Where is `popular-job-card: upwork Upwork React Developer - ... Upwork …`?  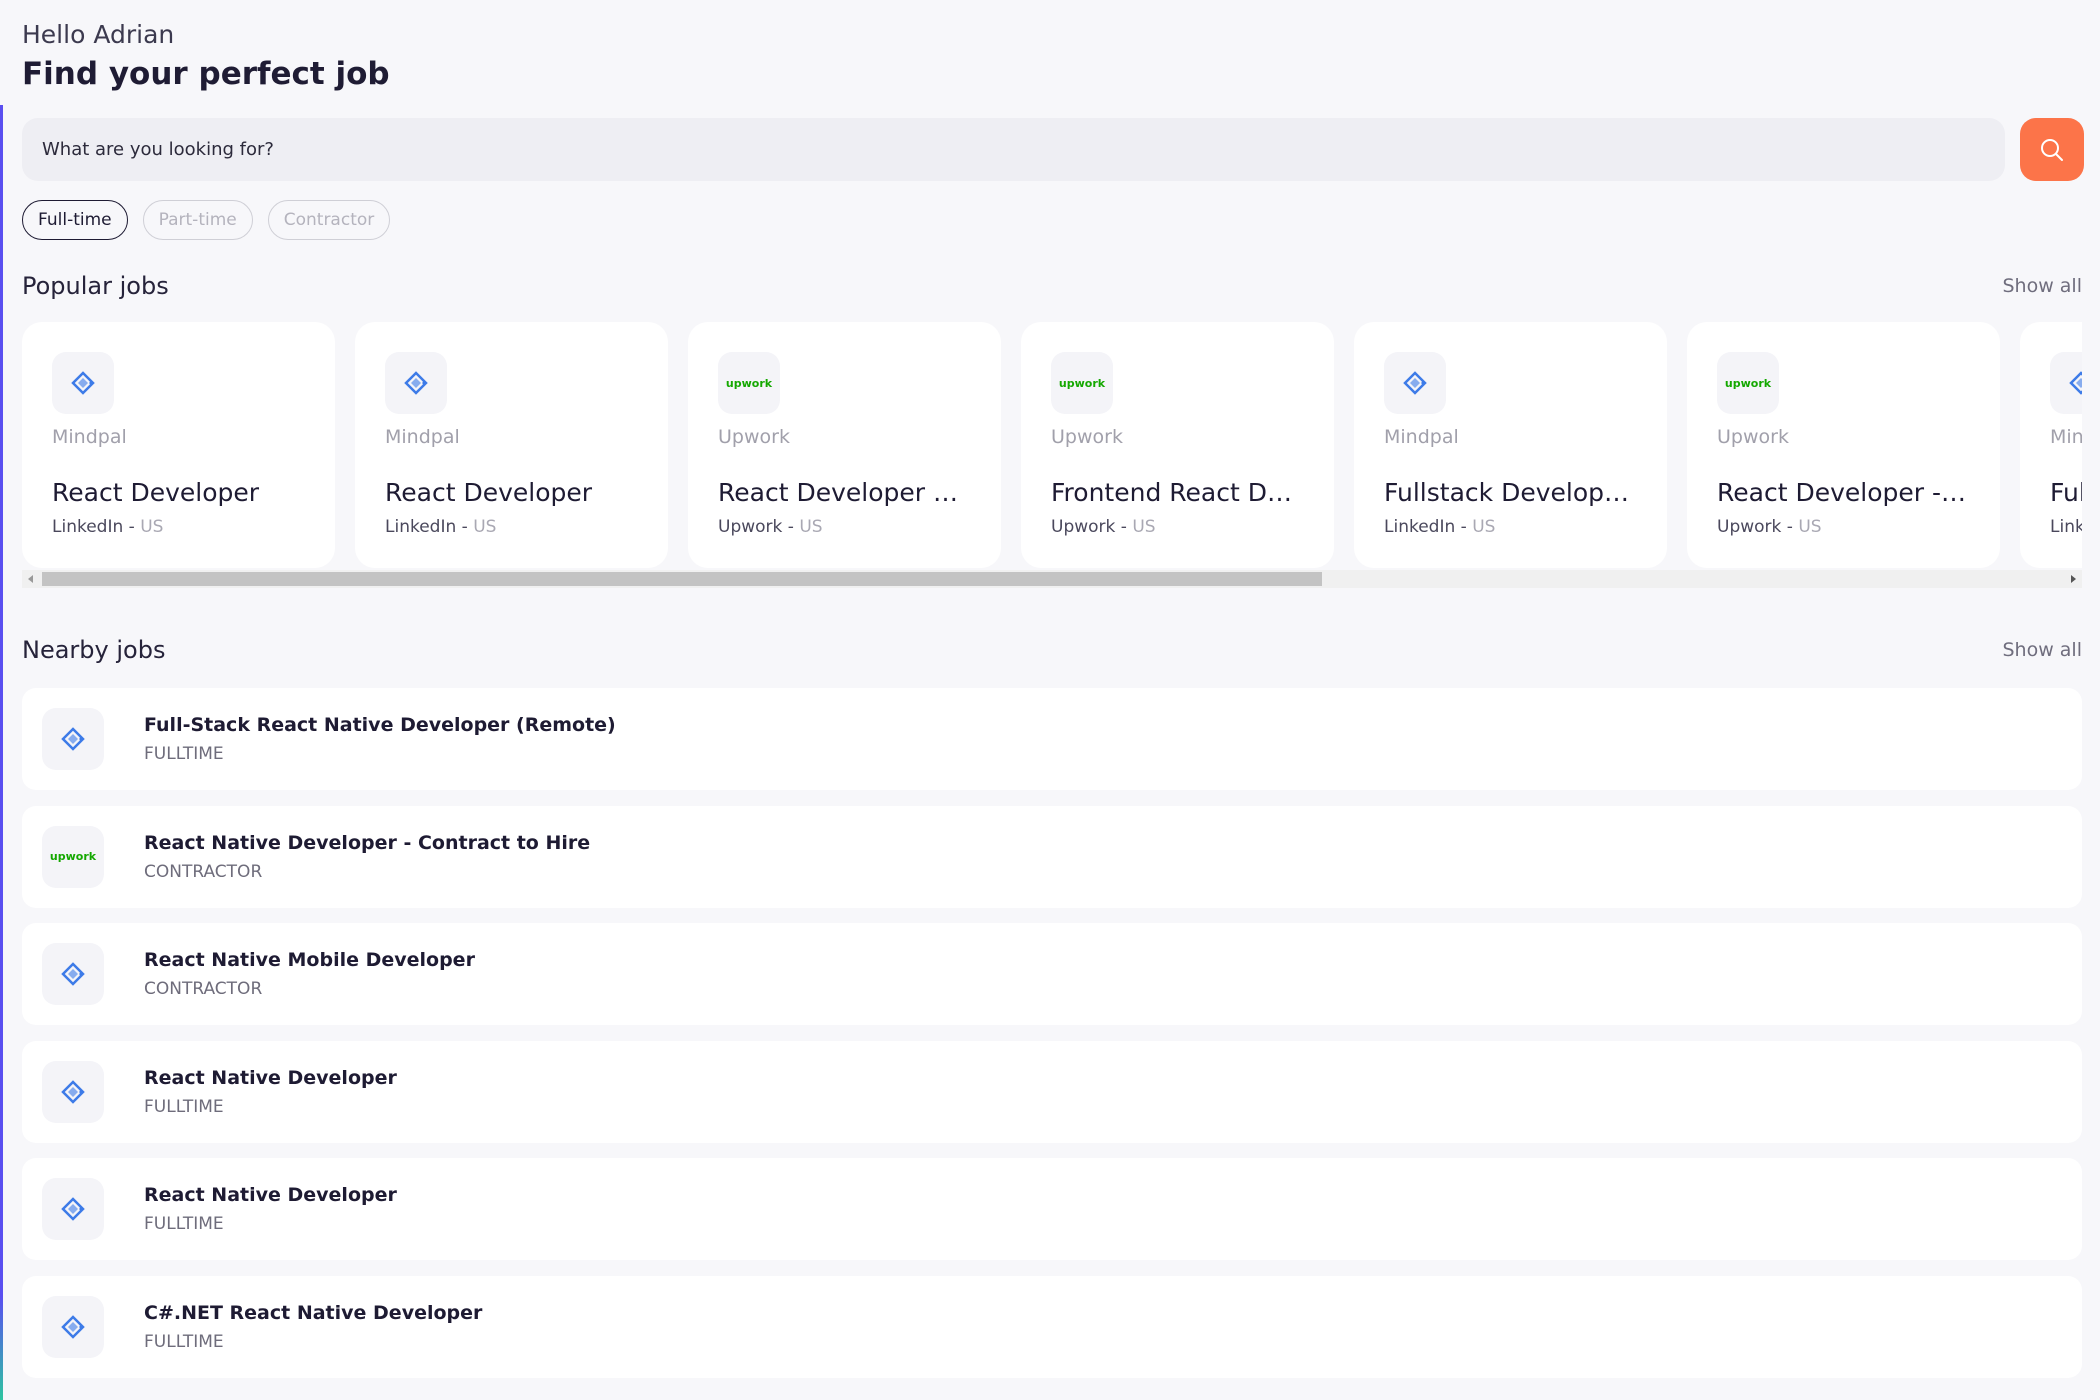 popular-job-card: upwork Upwork React Developer - ... Upwork … is located at coordinates (1843, 445).